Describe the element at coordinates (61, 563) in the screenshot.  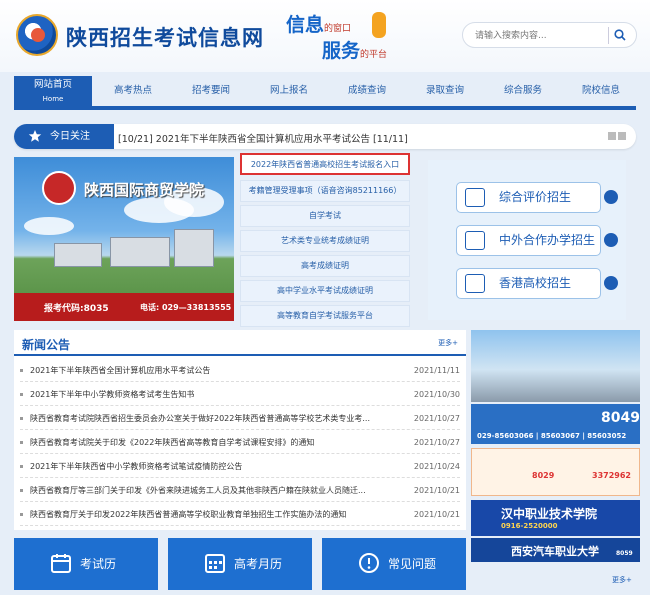
I see `calendar-icon` at that location.